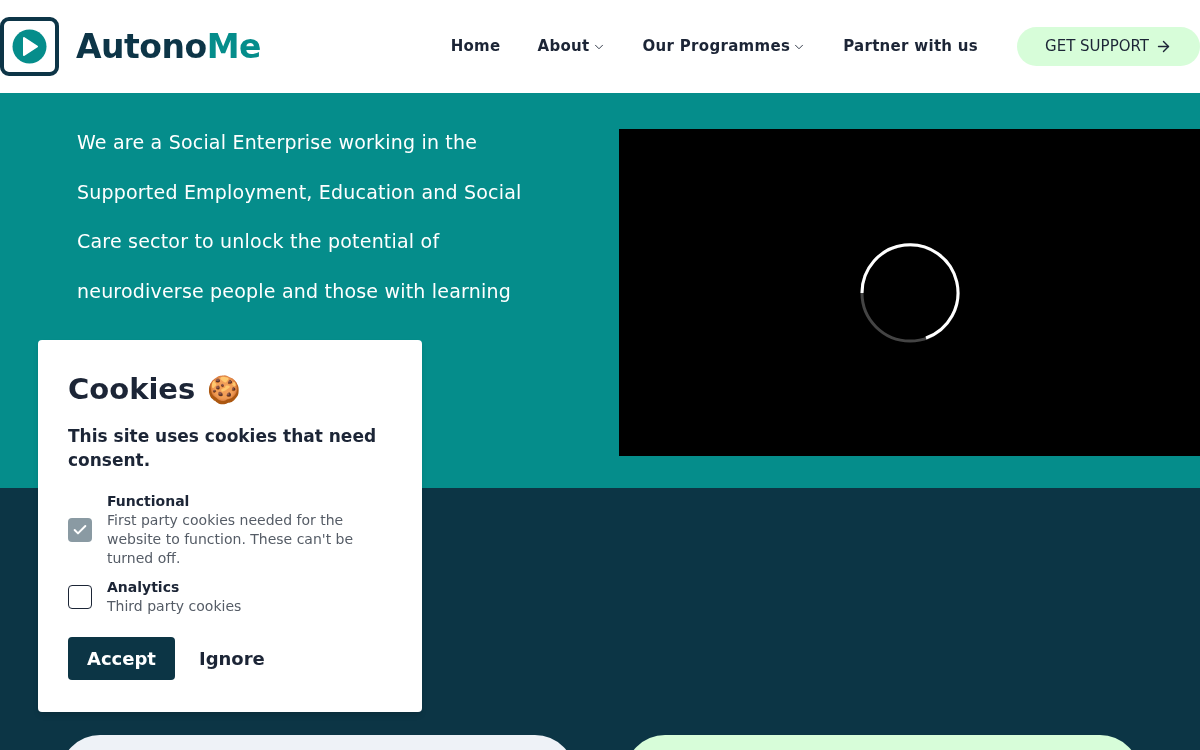  What do you see at coordinates (224, 389) in the screenshot?
I see `cookie-icon: 🍪` at bounding box center [224, 389].